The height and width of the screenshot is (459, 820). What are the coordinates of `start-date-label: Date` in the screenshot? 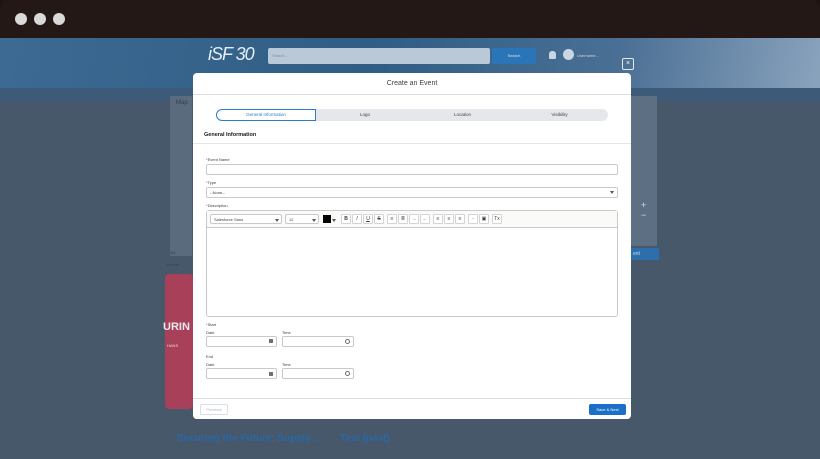 It's located at (210, 332).